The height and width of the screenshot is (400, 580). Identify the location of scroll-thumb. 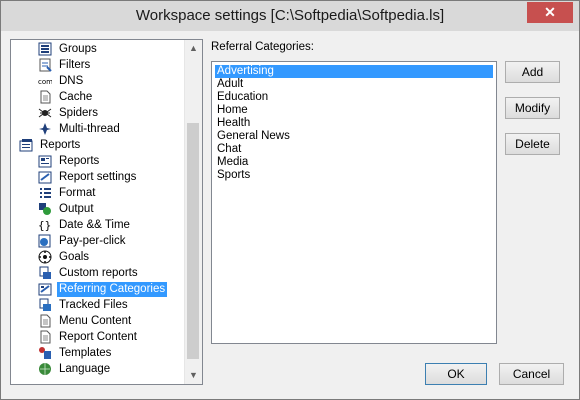
(193, 241).